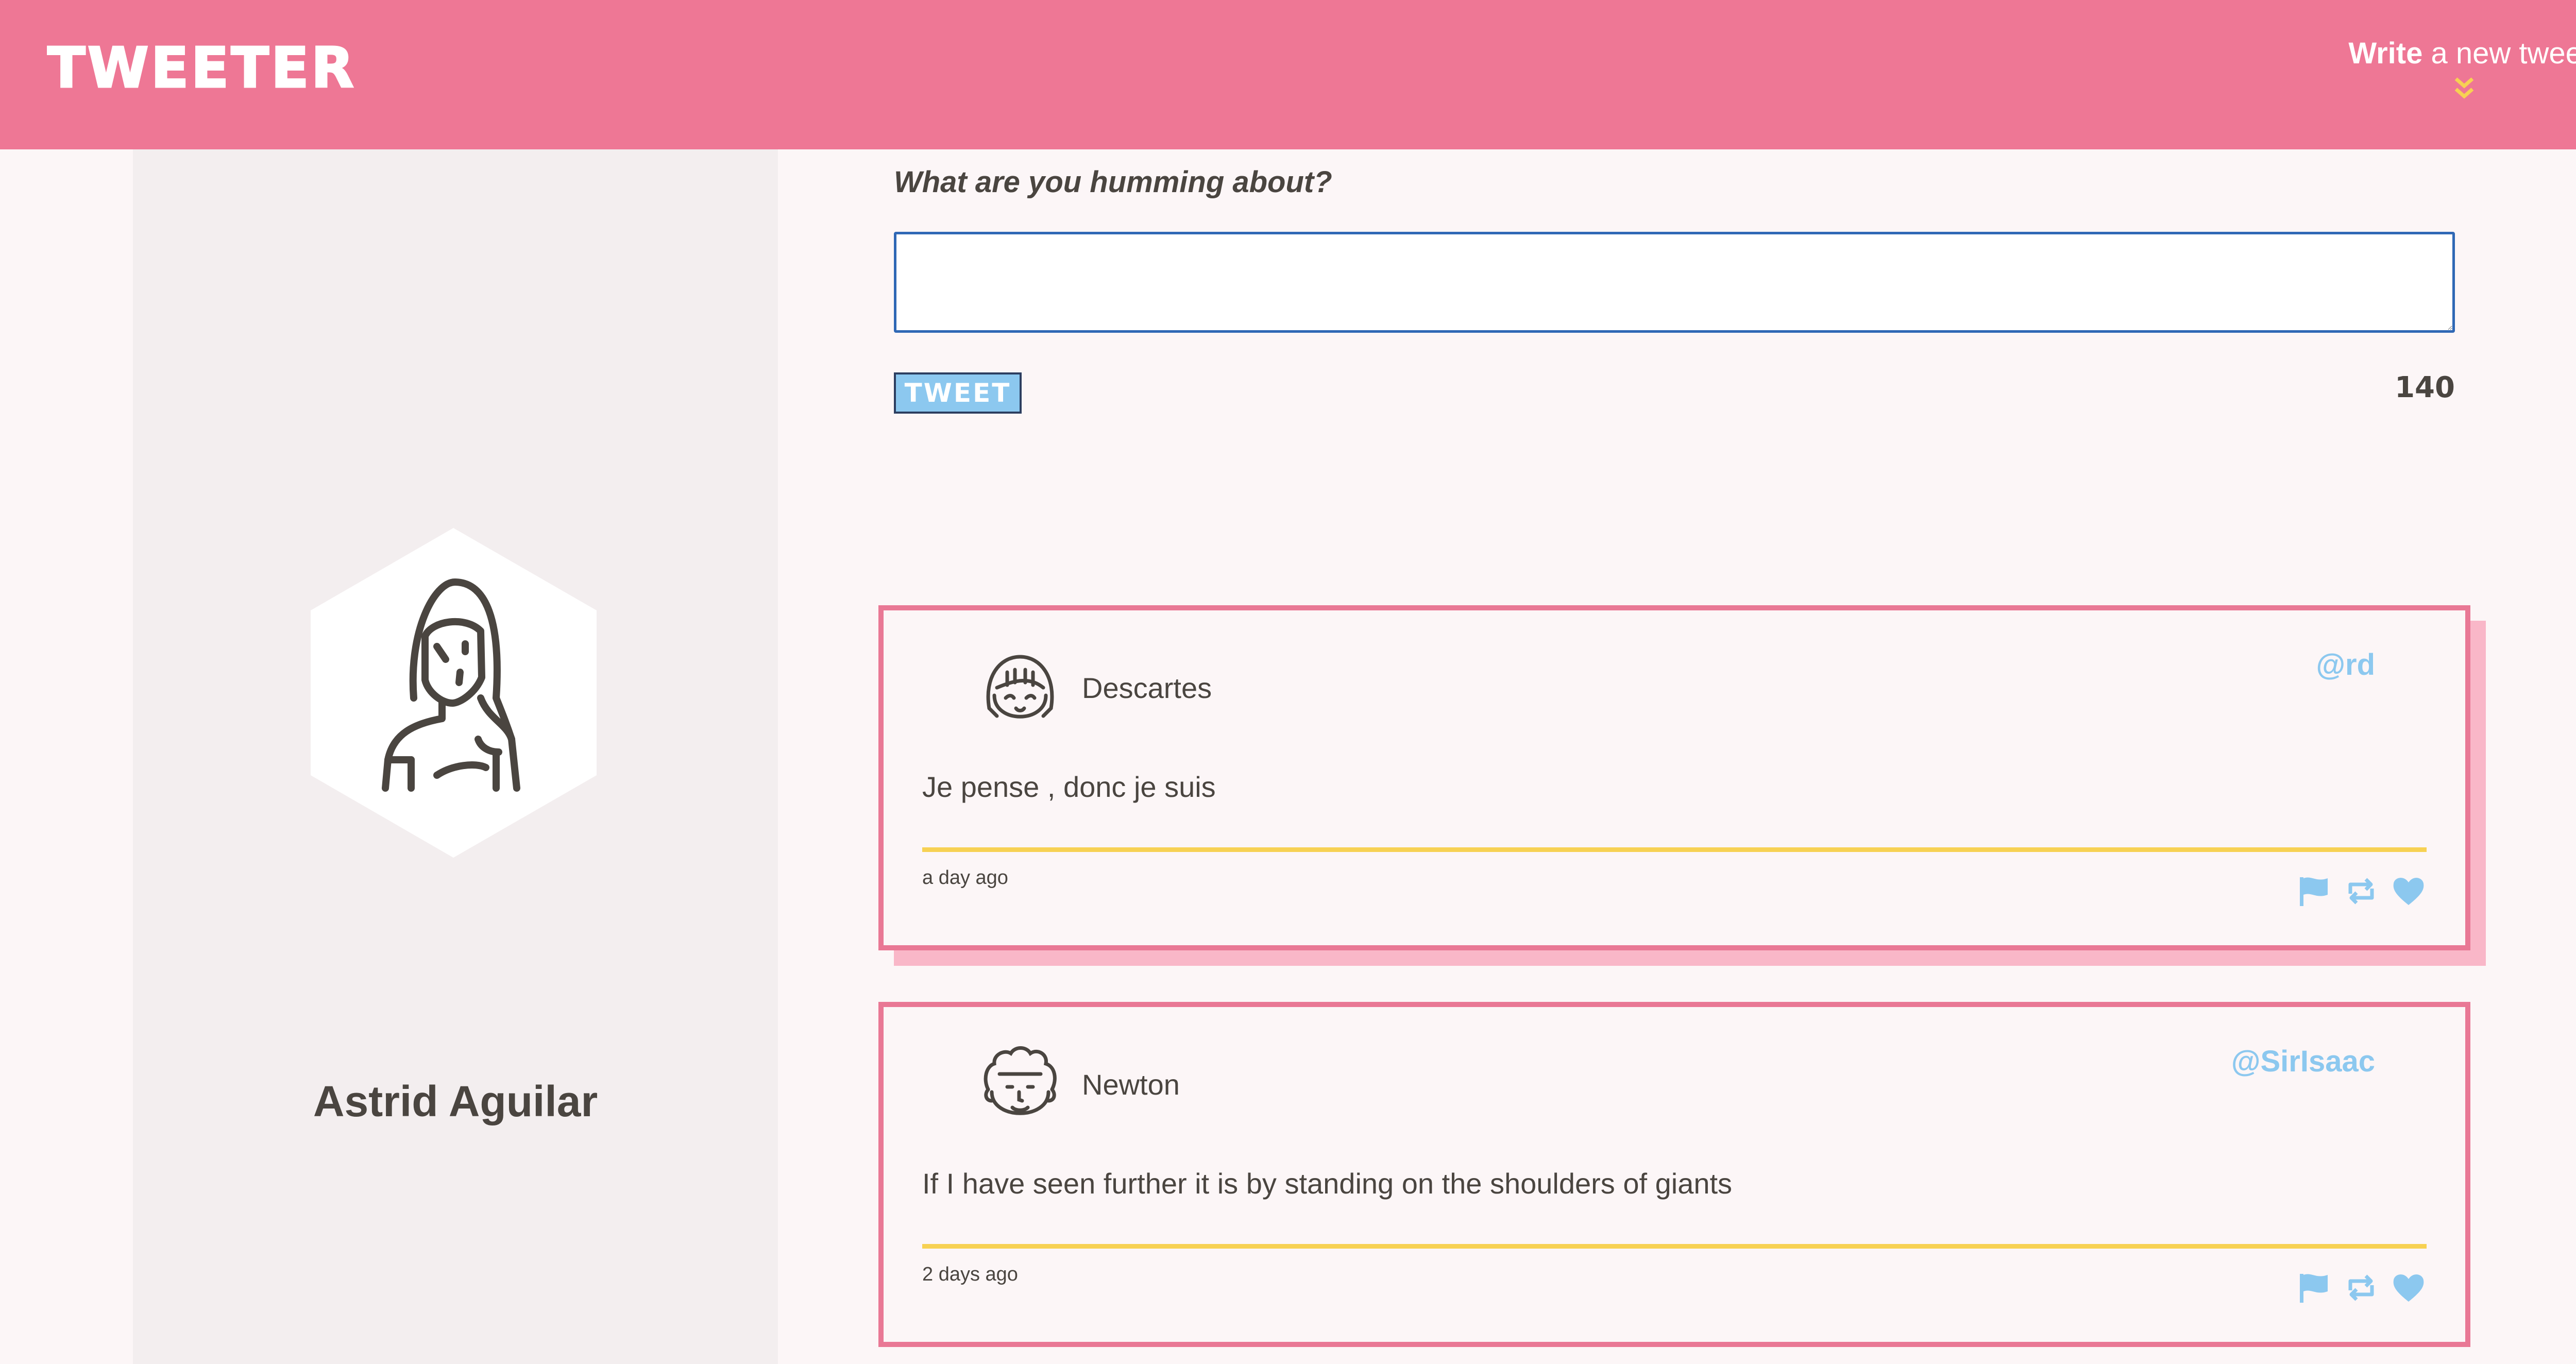 This screenshot has height=1364, width=2576. What do you see at coordinates (2499, 53) in the screenshot?
I see `compose-toggle-text: a new tweet` at bounding box center [2499, 53].